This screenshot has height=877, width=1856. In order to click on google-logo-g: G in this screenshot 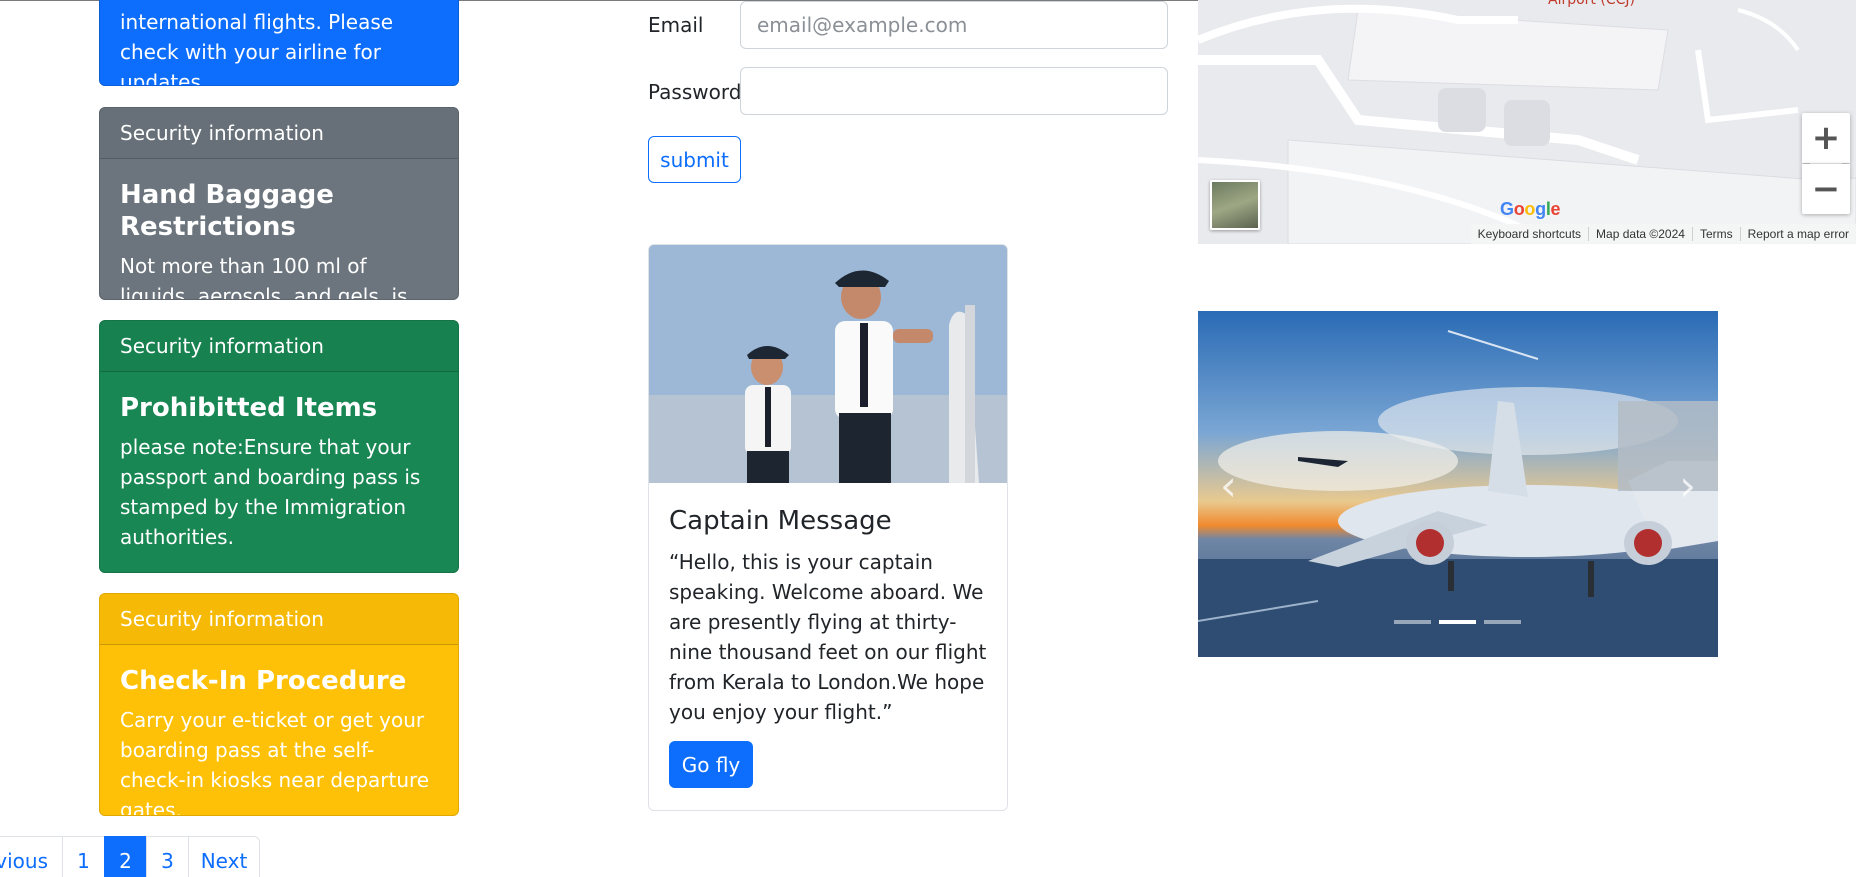, I will do `click(1507, 209)`.